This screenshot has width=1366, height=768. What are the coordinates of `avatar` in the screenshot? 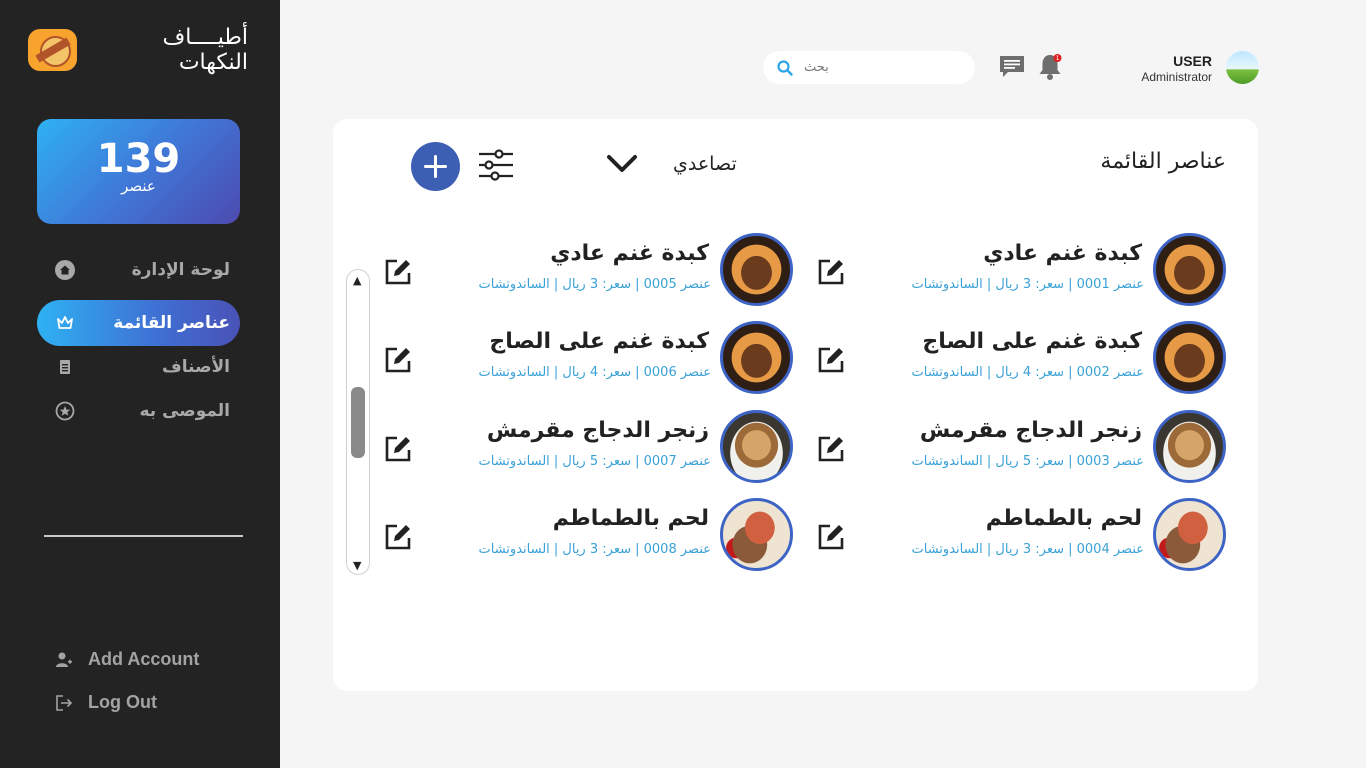 It's located at (1242, 67).